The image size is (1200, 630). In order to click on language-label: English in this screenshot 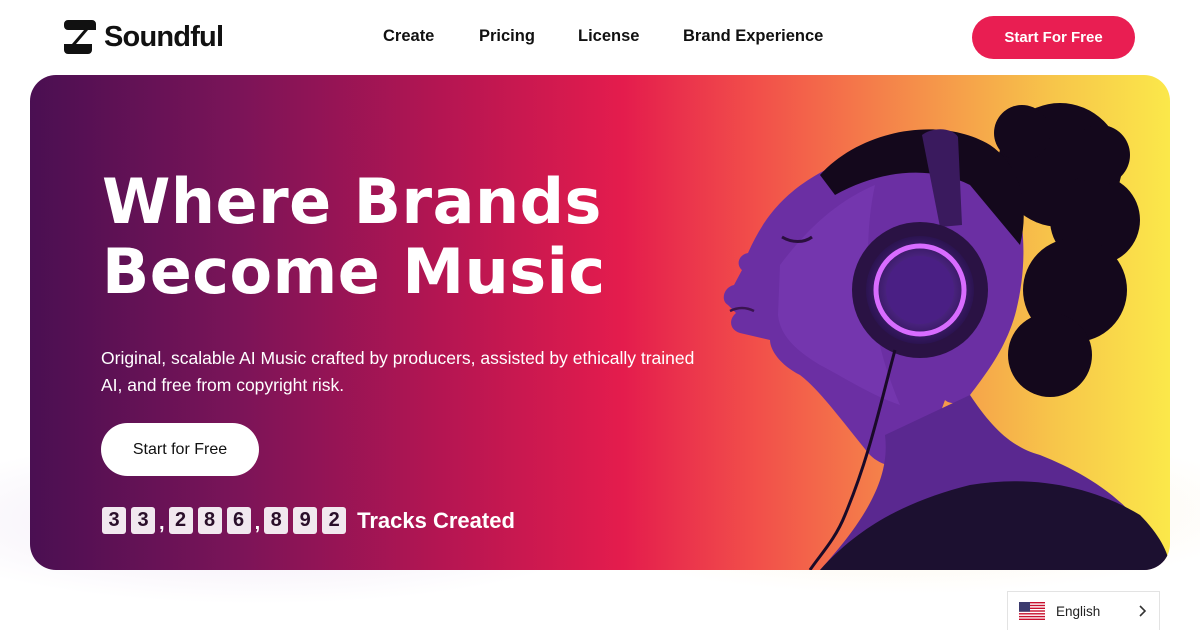, I will do `click(1078, 611)`.